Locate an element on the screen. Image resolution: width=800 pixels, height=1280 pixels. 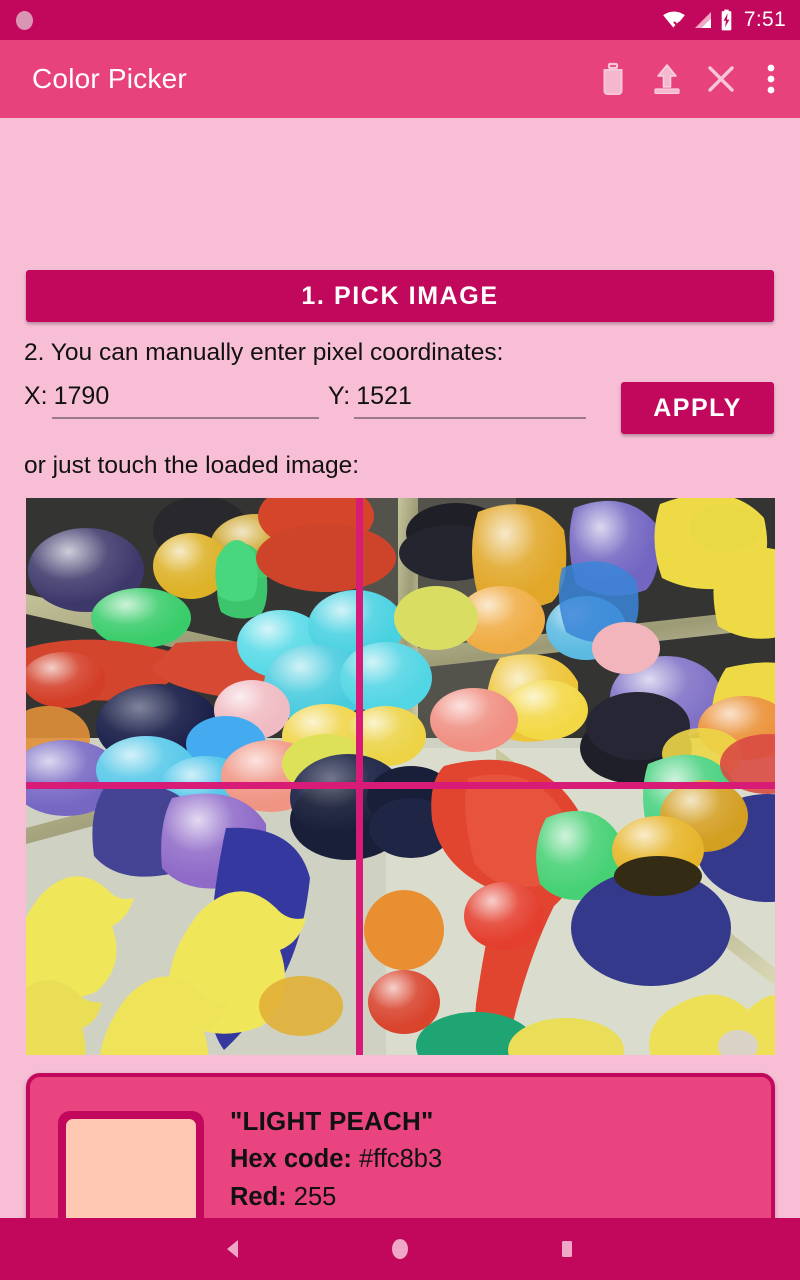
battery-charging-icon is located at coordinates (726, 20).